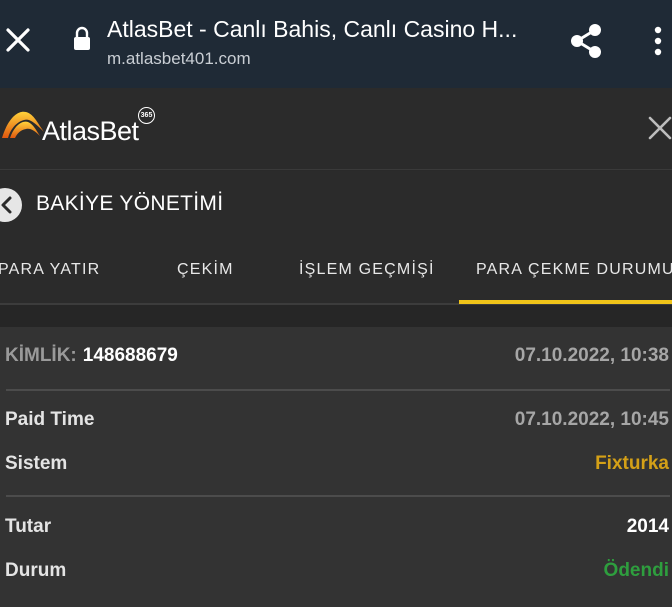 This screenshot has width=672, height=607. Describe the element at coordinates (28, 526) in the screenshot. I see `amount-label: Tutar` at that location.